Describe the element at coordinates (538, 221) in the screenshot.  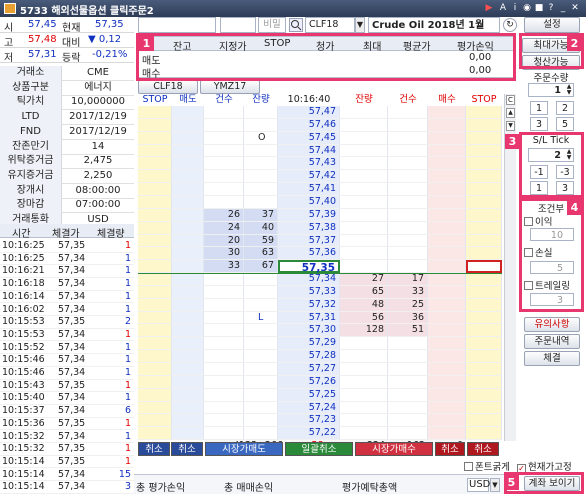
I see `profit-option: 이익` at that location.